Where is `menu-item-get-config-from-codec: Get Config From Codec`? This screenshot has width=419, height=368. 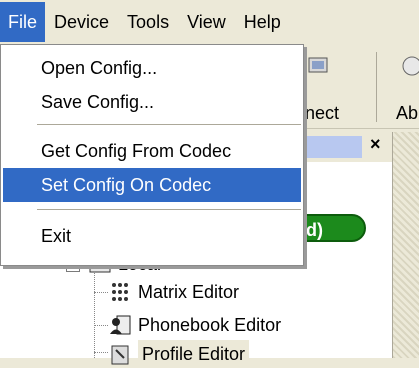
menu-item-get-config-from-codec: Get Config From Codec is located at coordinates (152, 151).